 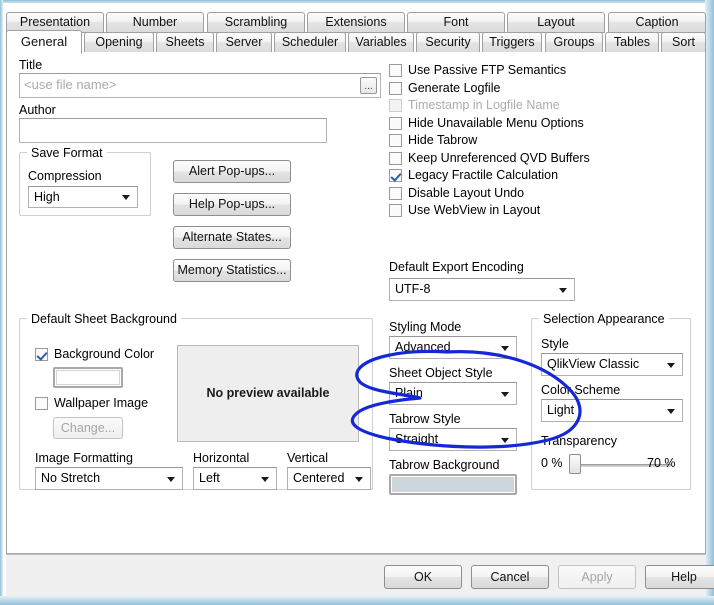 I want to click on tabrow-style-label: Tabrow Style, so click(x=425, y=419).